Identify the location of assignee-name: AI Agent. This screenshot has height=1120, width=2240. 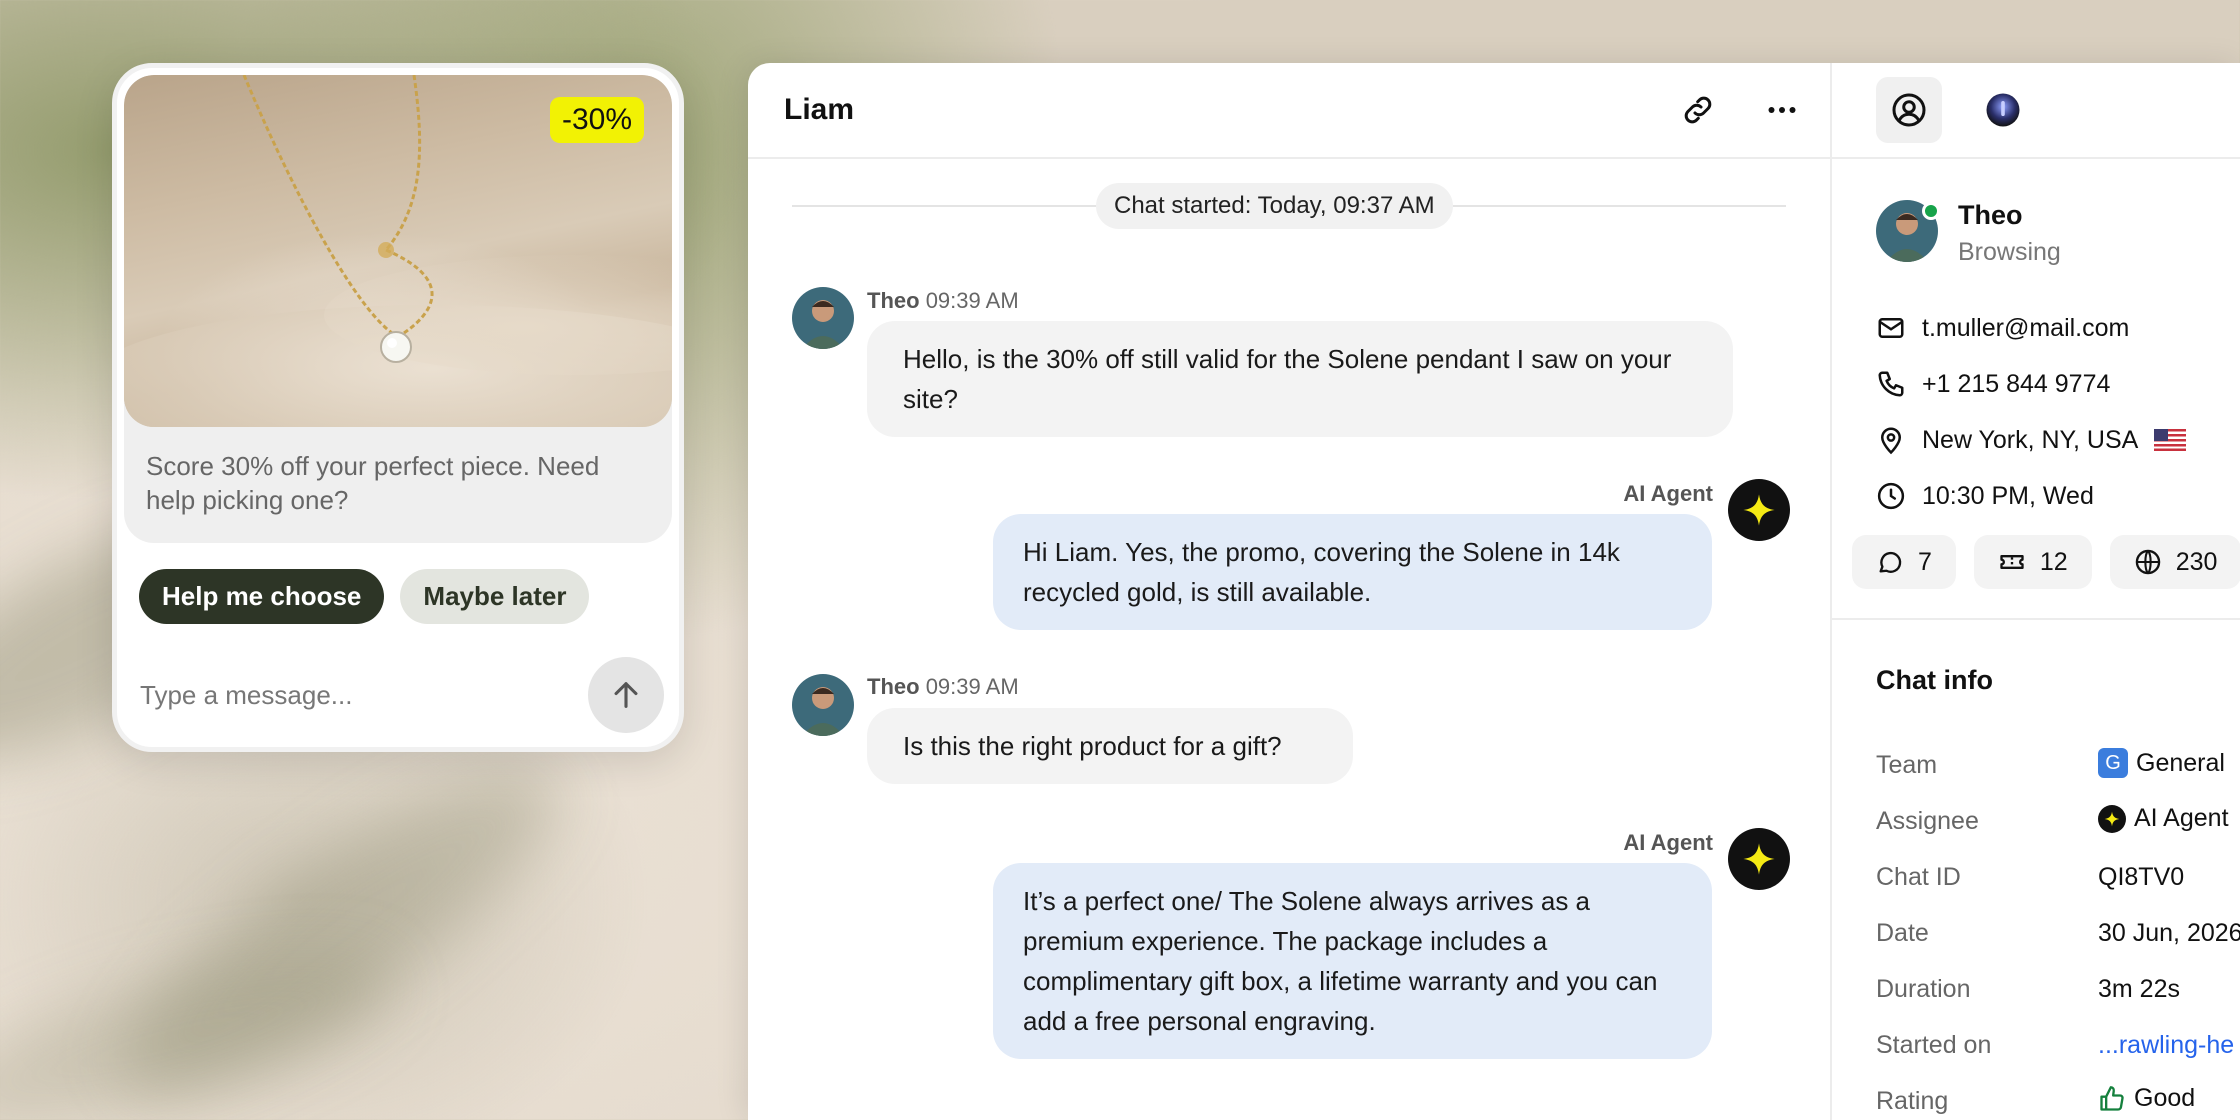
(2181, 818).